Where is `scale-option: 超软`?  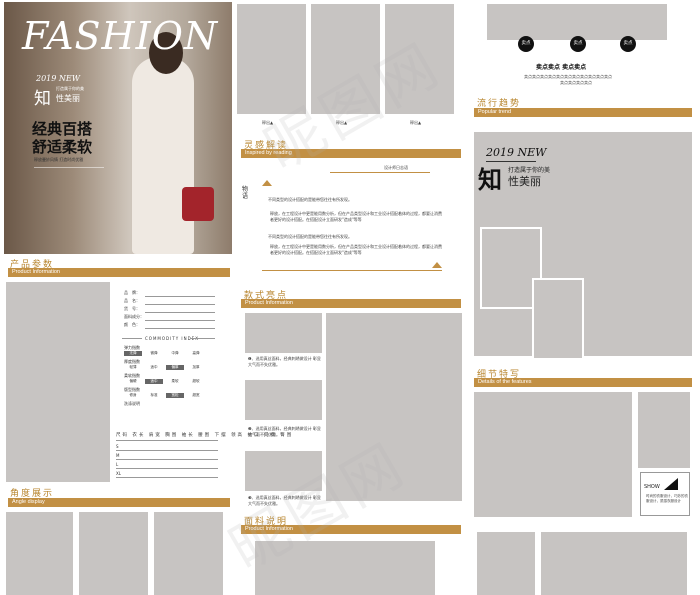 scale-option: 超软 is located at coordinates (196, 381).